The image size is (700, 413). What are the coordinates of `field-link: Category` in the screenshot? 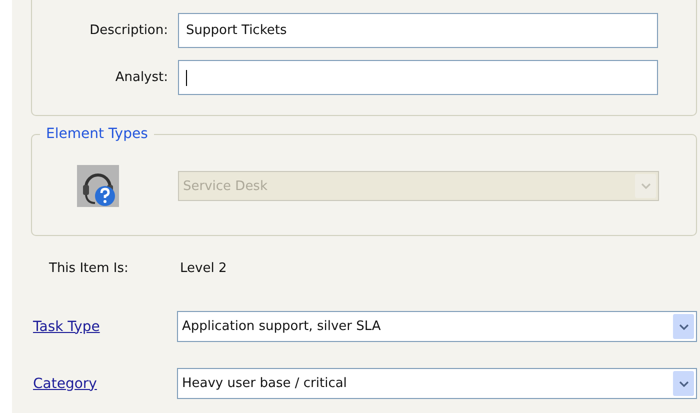 It's located at (105, 384).